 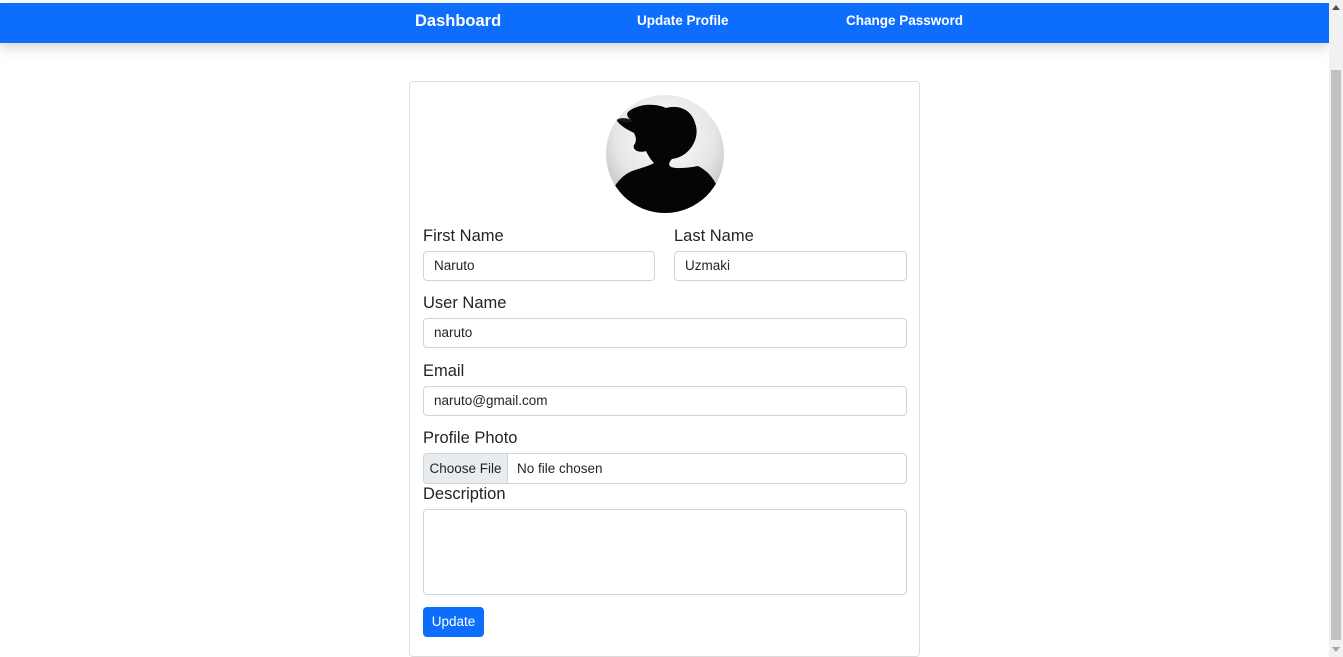 I want to click on scroll-down-arrow-icon, so click(x=1336, y=650).